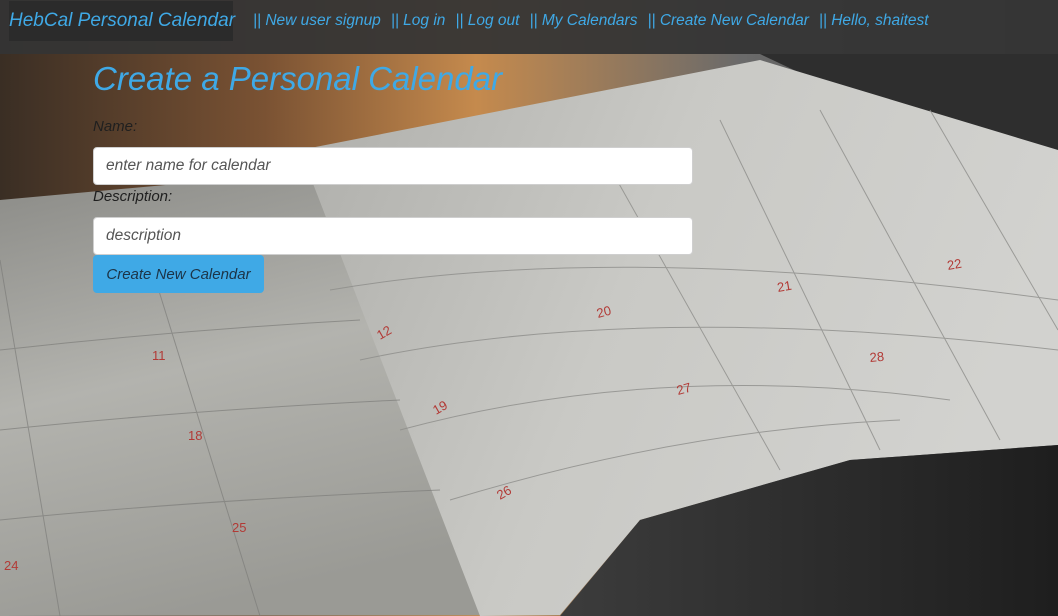 This screenshot has width=1058, height=616. What do you see at coordinates (583, 21) in the screenshot?
I see `nav-link-my-calendars: || My Calendars` at bounding box center [583, 21].